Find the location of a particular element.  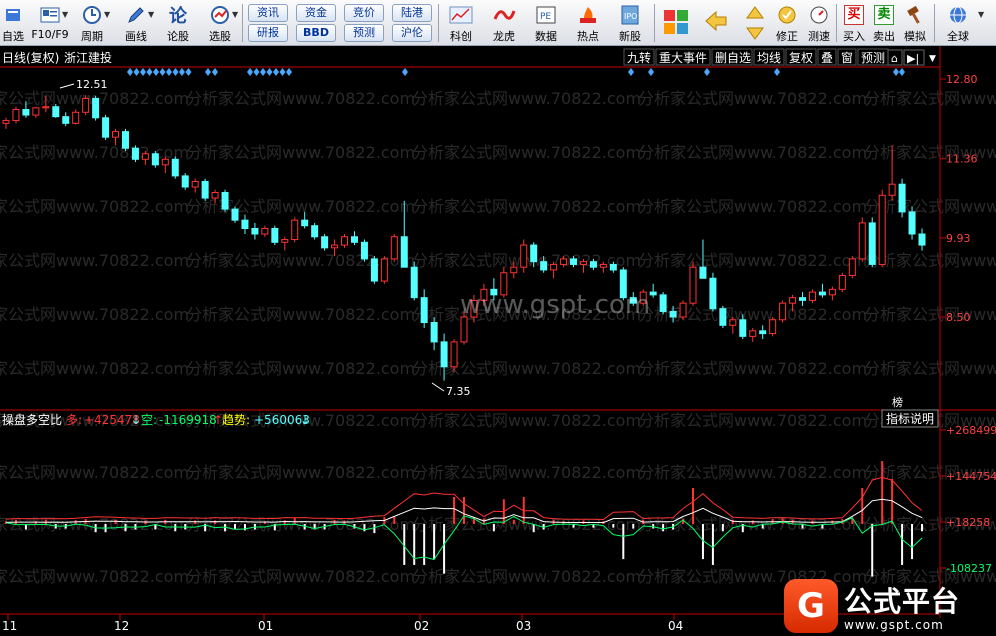

toolbar-auction-button: 竞价 is located at coordinates (364, 13).